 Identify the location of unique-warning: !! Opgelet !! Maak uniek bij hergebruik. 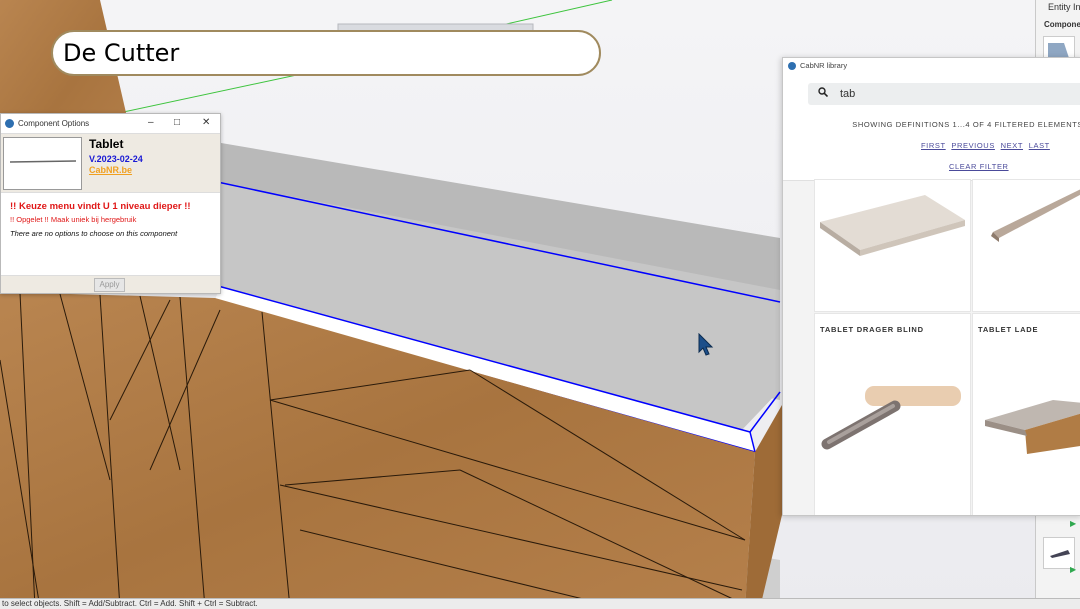
(73, 219).